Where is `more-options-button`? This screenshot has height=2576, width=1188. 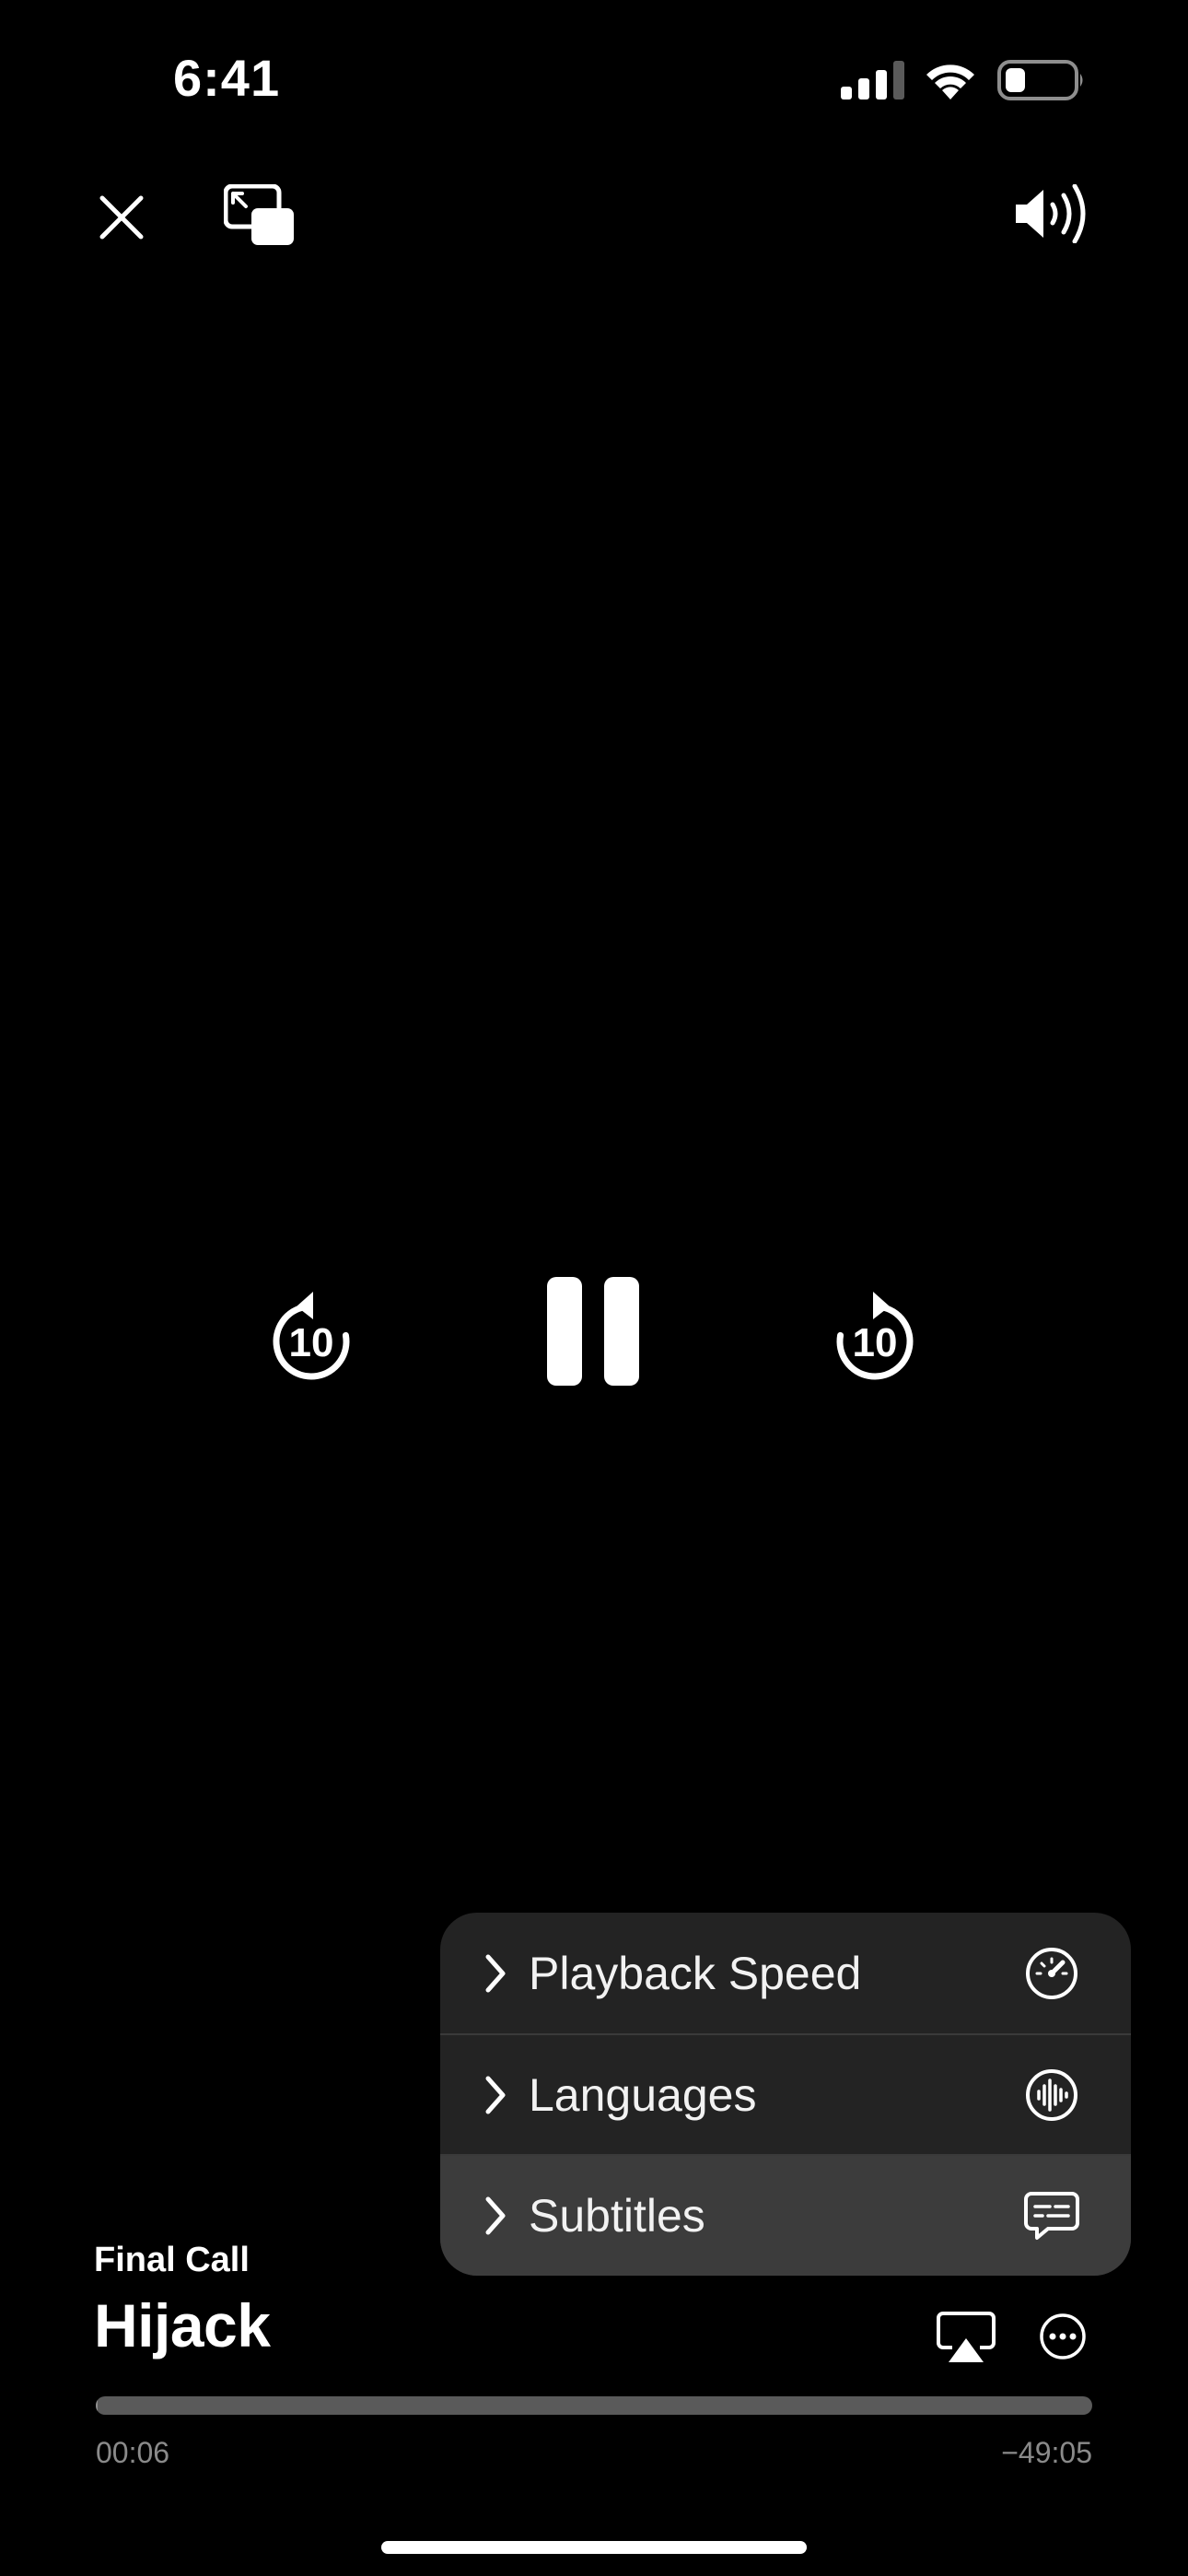 more-options-button is located at coordinates (1063, 2336).